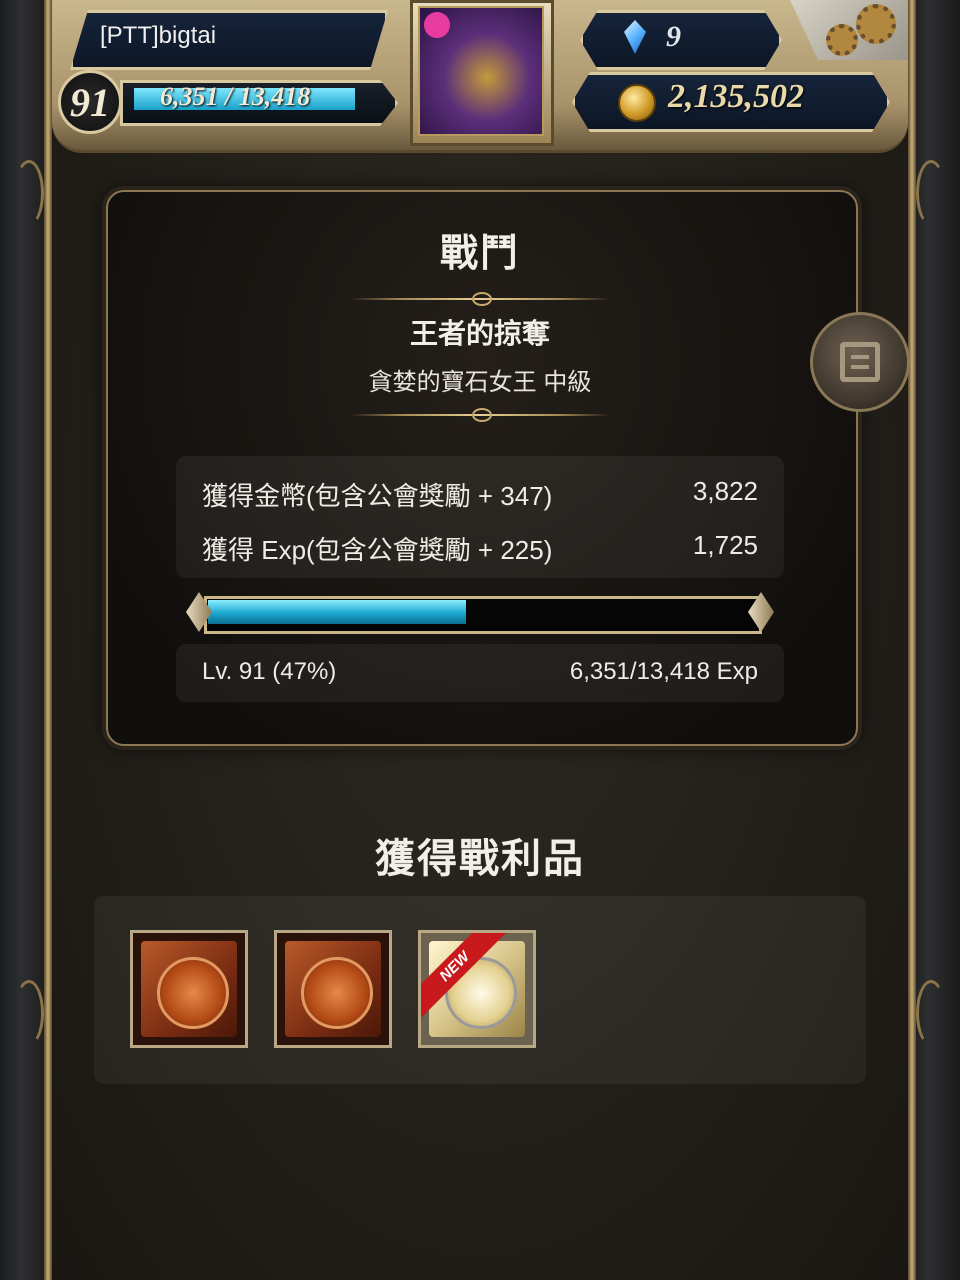 The image size is (960, 1280). I want to click on gem-counter, so click(681, 40).